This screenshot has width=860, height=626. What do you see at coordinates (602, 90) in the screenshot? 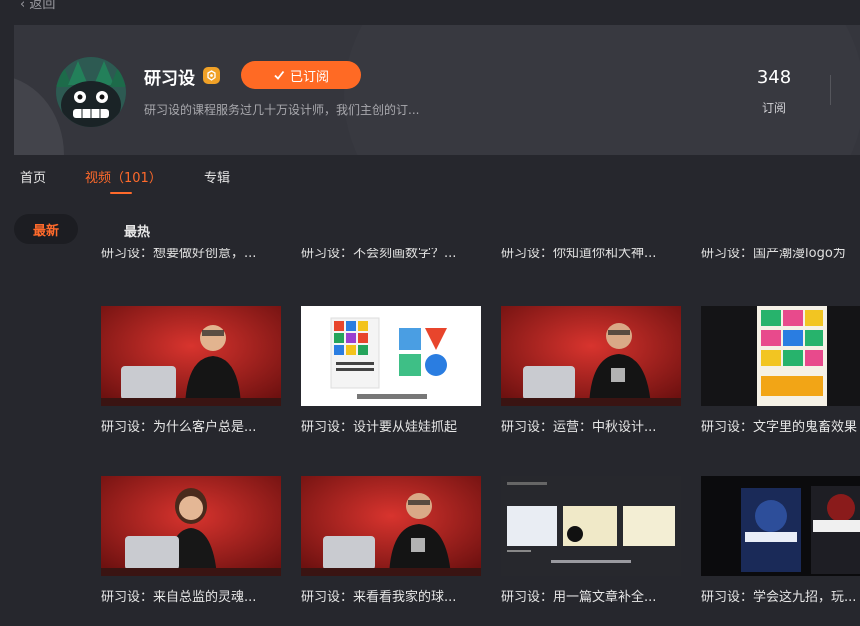
I see `header-decoration` at bounding box center [602, 90].